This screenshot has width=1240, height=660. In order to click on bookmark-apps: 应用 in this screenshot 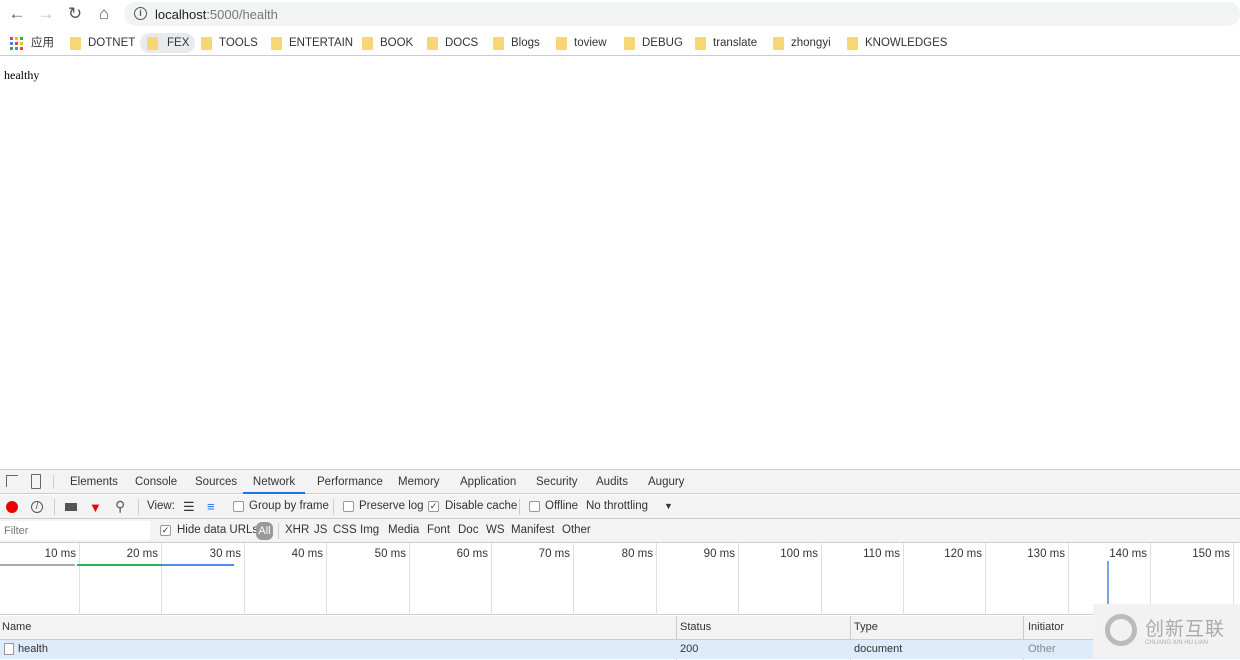, I will do `click(30, 43)`.